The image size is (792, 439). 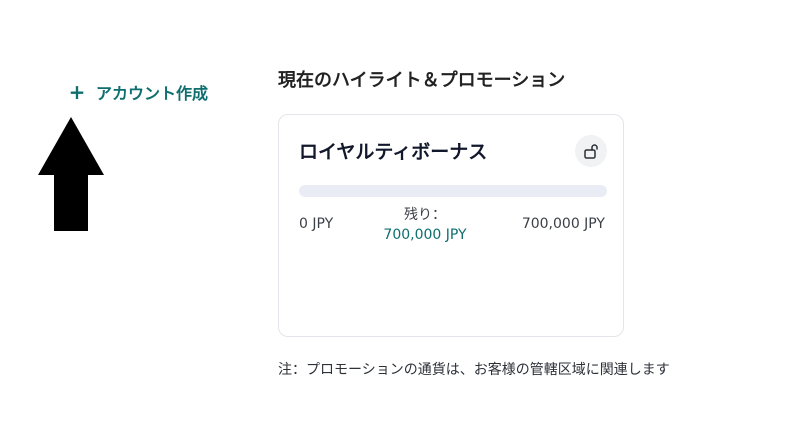 I want to click on card-title: ロイヤルティボーナス, so click(x=393, y=152).